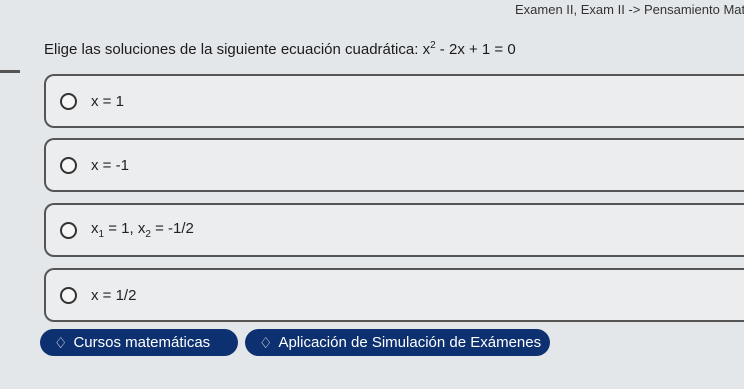 The height and width of the screenshot is (389, 744). Describe the element at coordinates (629, 9) in the screenshot. I see `breadcrumb: Examen II, Exam II -> Pensamiento Mat` at that location.